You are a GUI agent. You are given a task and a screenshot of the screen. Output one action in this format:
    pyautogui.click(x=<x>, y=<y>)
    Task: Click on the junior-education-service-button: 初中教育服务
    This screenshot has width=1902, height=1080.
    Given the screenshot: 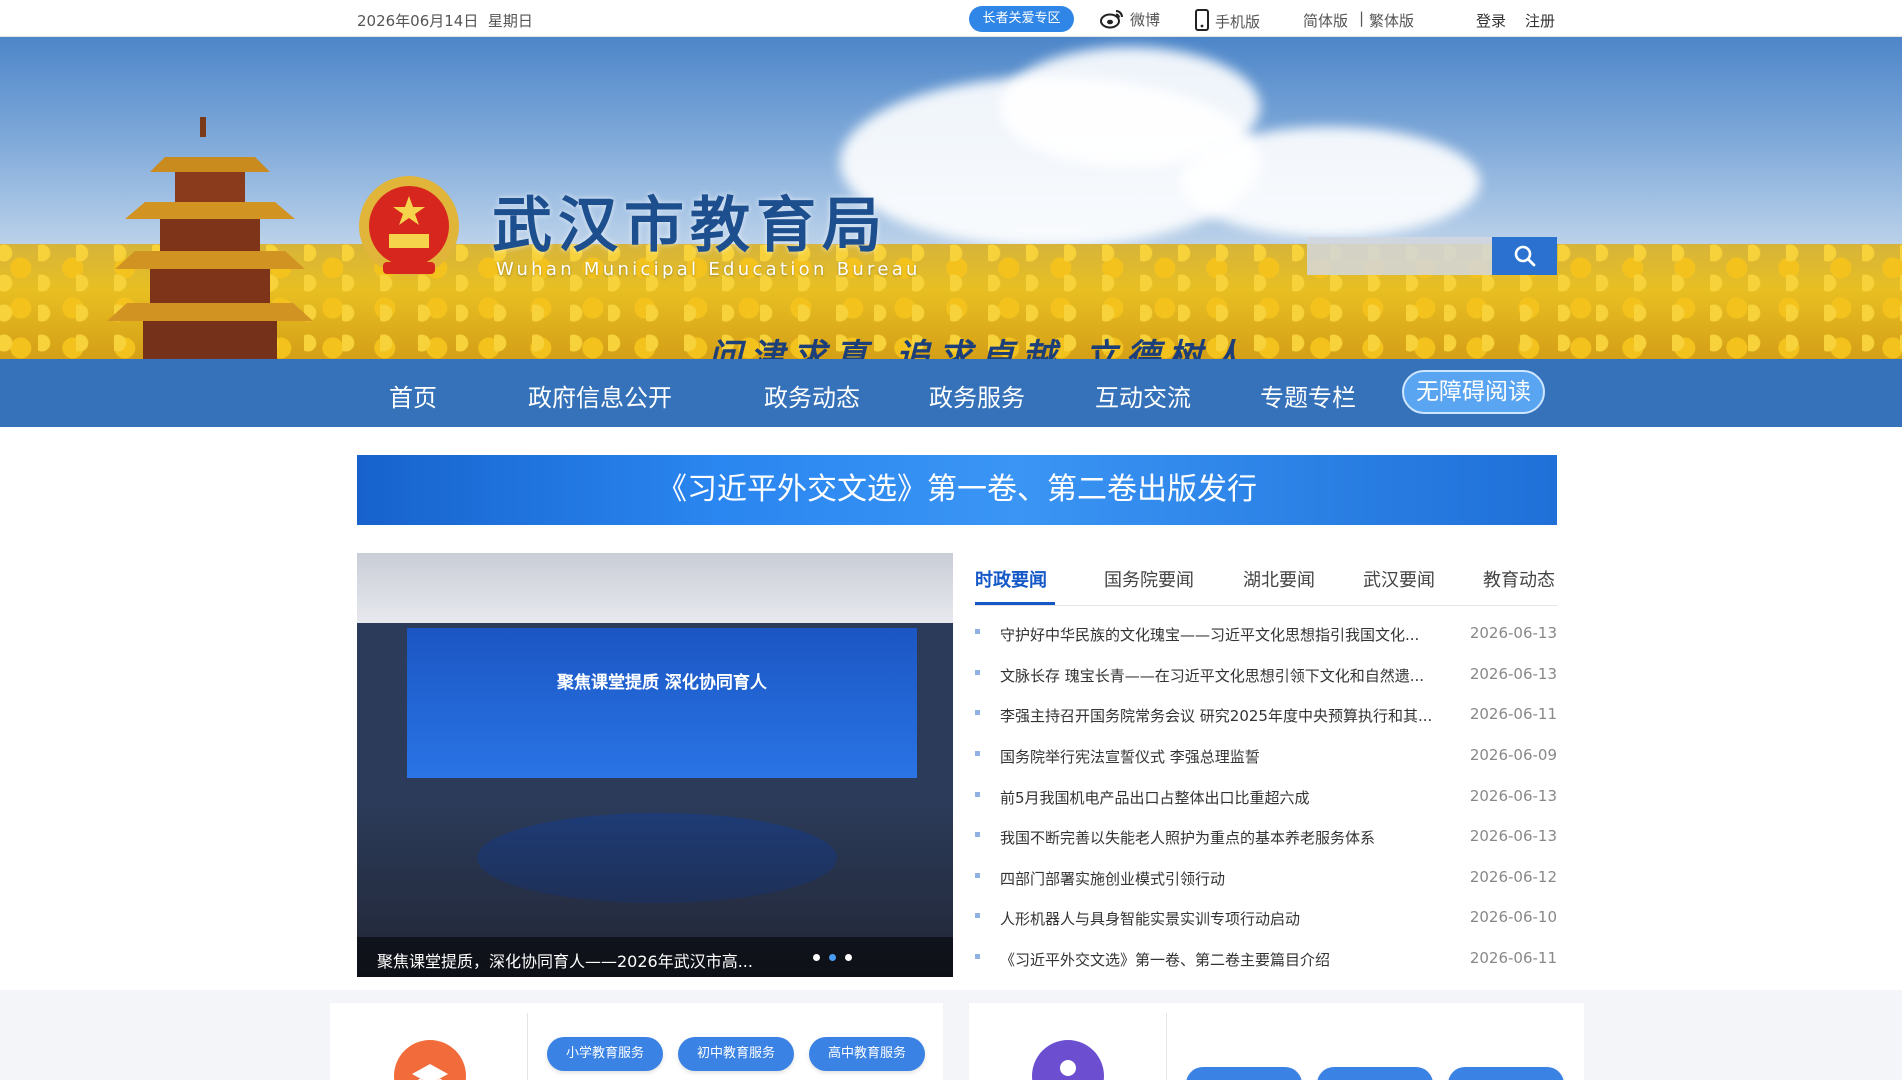 What is the action you would take?
    pyautogui.click(x=736, y=1054)
    